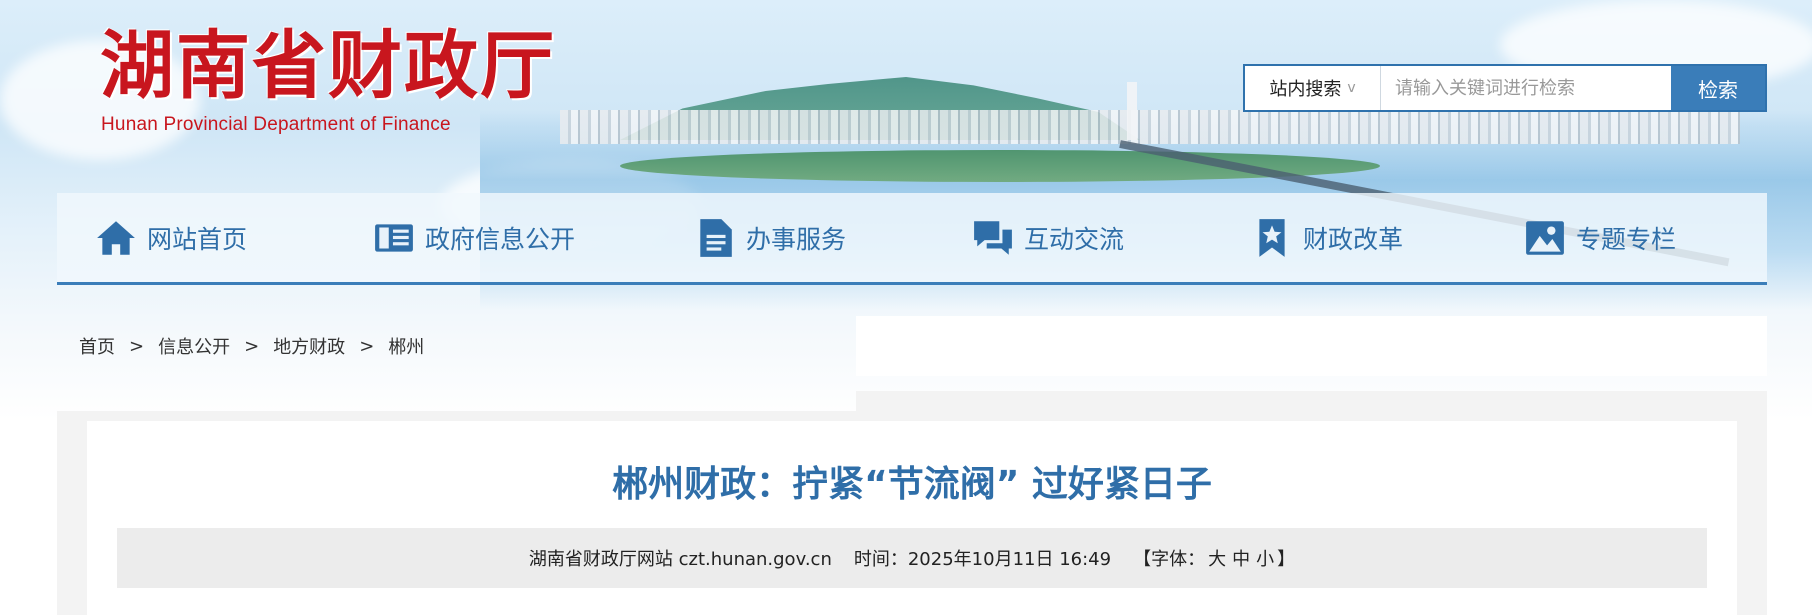 This screenshot has width=1812, height=615. I want to click on nav-item-topics: 专题专栏, so click(1600, 237).